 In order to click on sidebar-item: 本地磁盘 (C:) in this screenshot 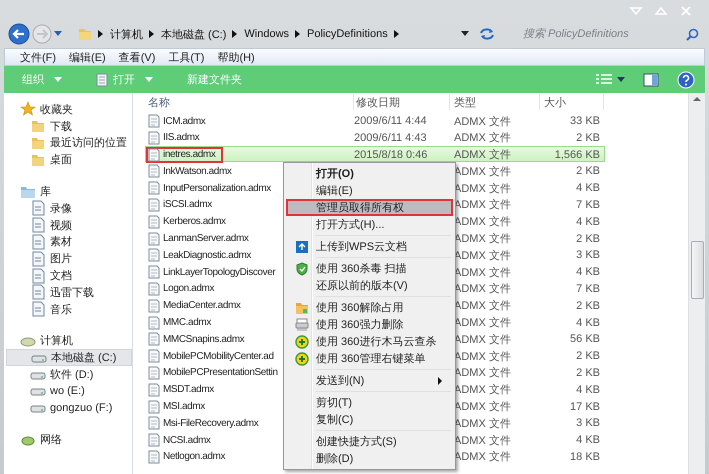, I will do `click(69, 357)`.